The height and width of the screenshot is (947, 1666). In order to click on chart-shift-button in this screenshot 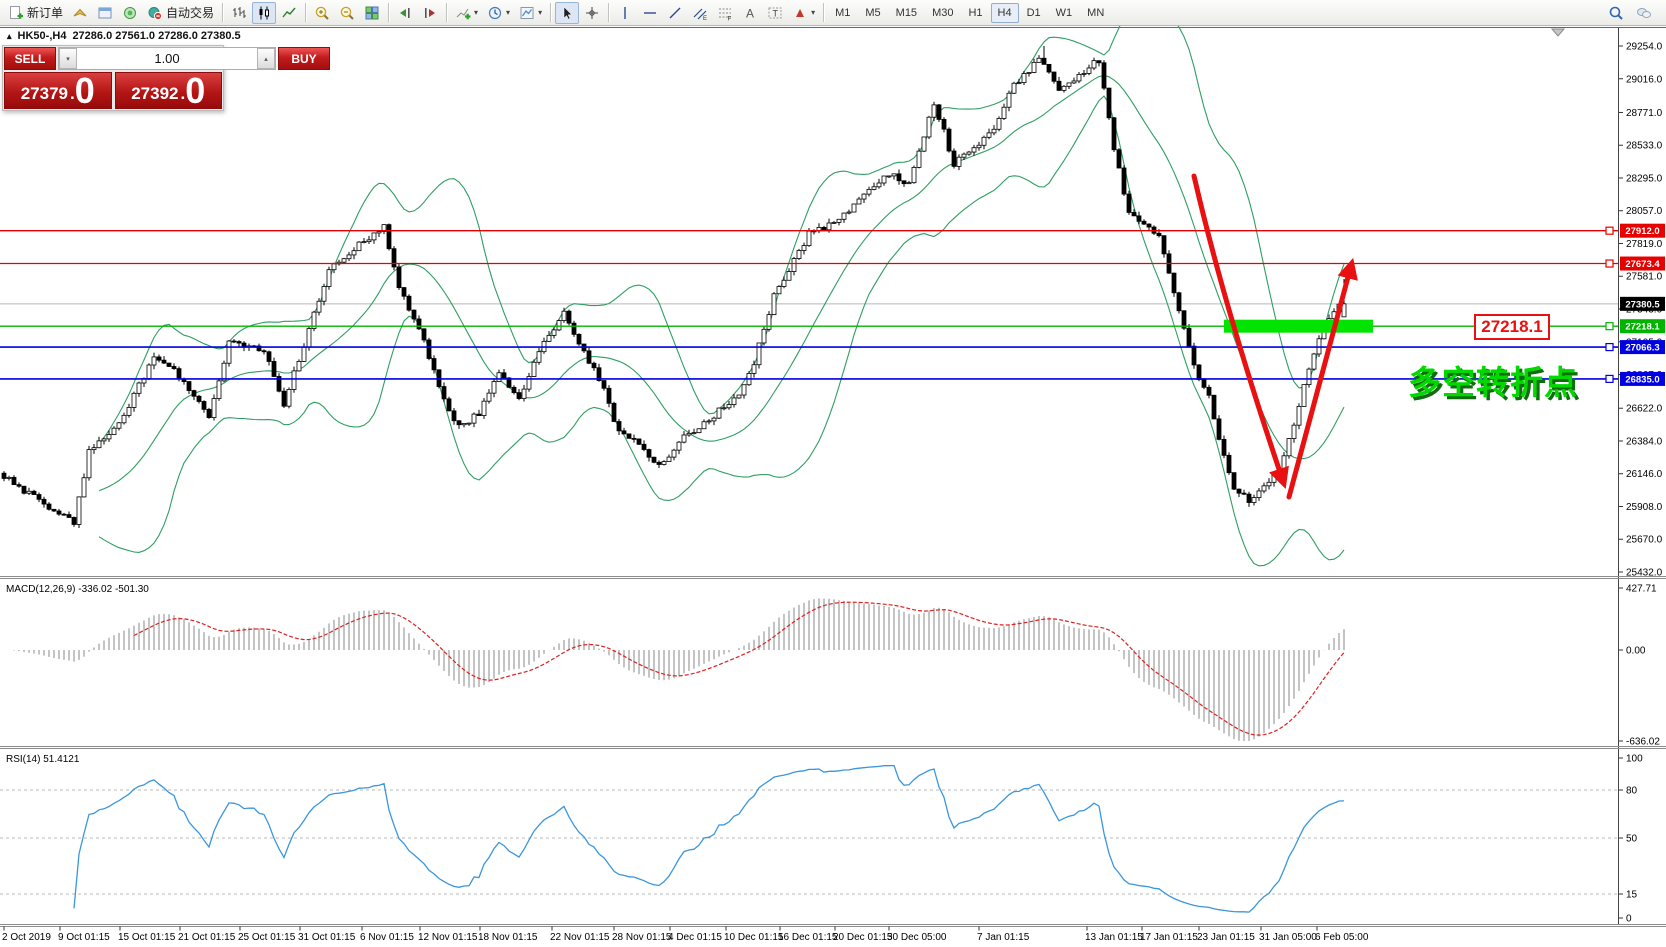, I will do `click(430, 13)`.